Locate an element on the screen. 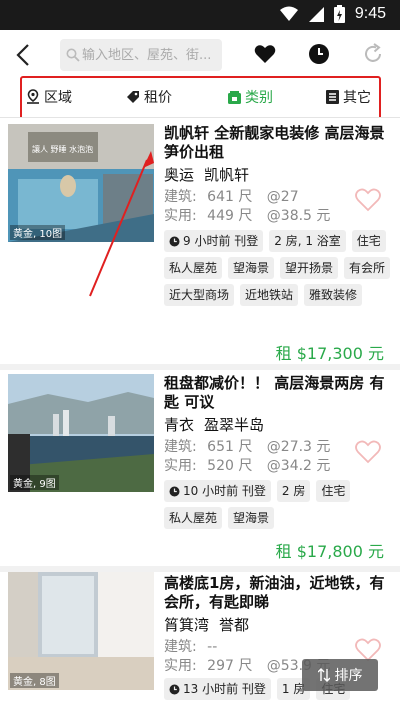 Image resolution: width=400 pixels, height=711 pixels. tag-label: 9 小时前 刊登 is located at coordinates (221, 241).